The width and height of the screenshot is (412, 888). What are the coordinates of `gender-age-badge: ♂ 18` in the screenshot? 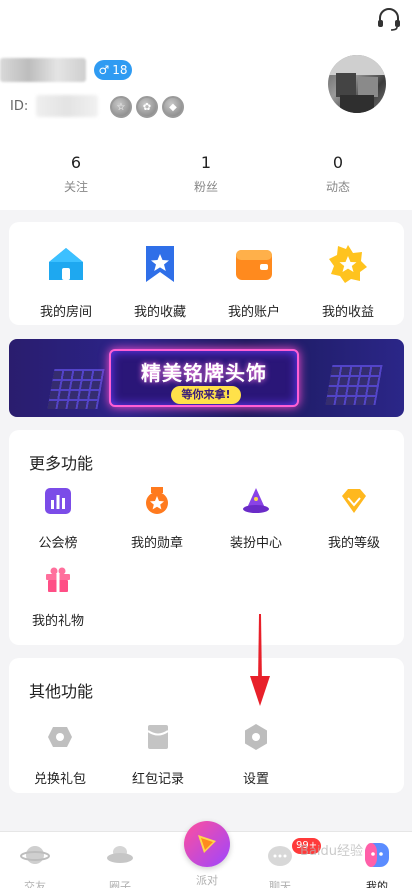 It's located at (113, 70).